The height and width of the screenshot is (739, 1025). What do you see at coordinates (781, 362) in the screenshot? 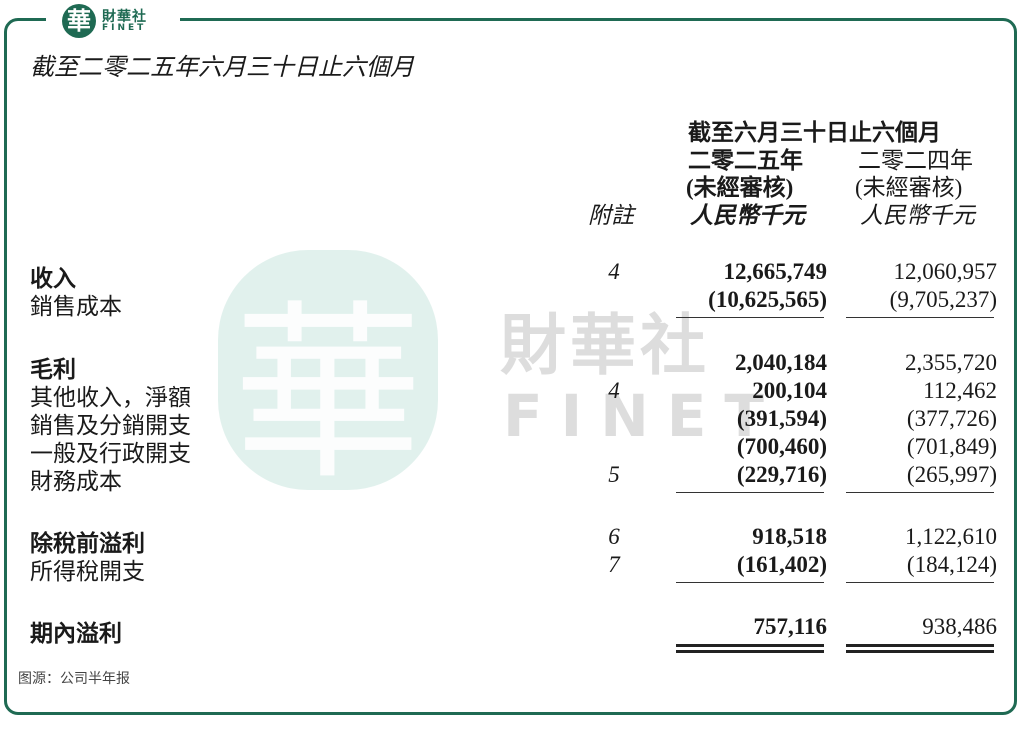
I see `value-2025: 2,040,184` at bounding box center [781, 362].